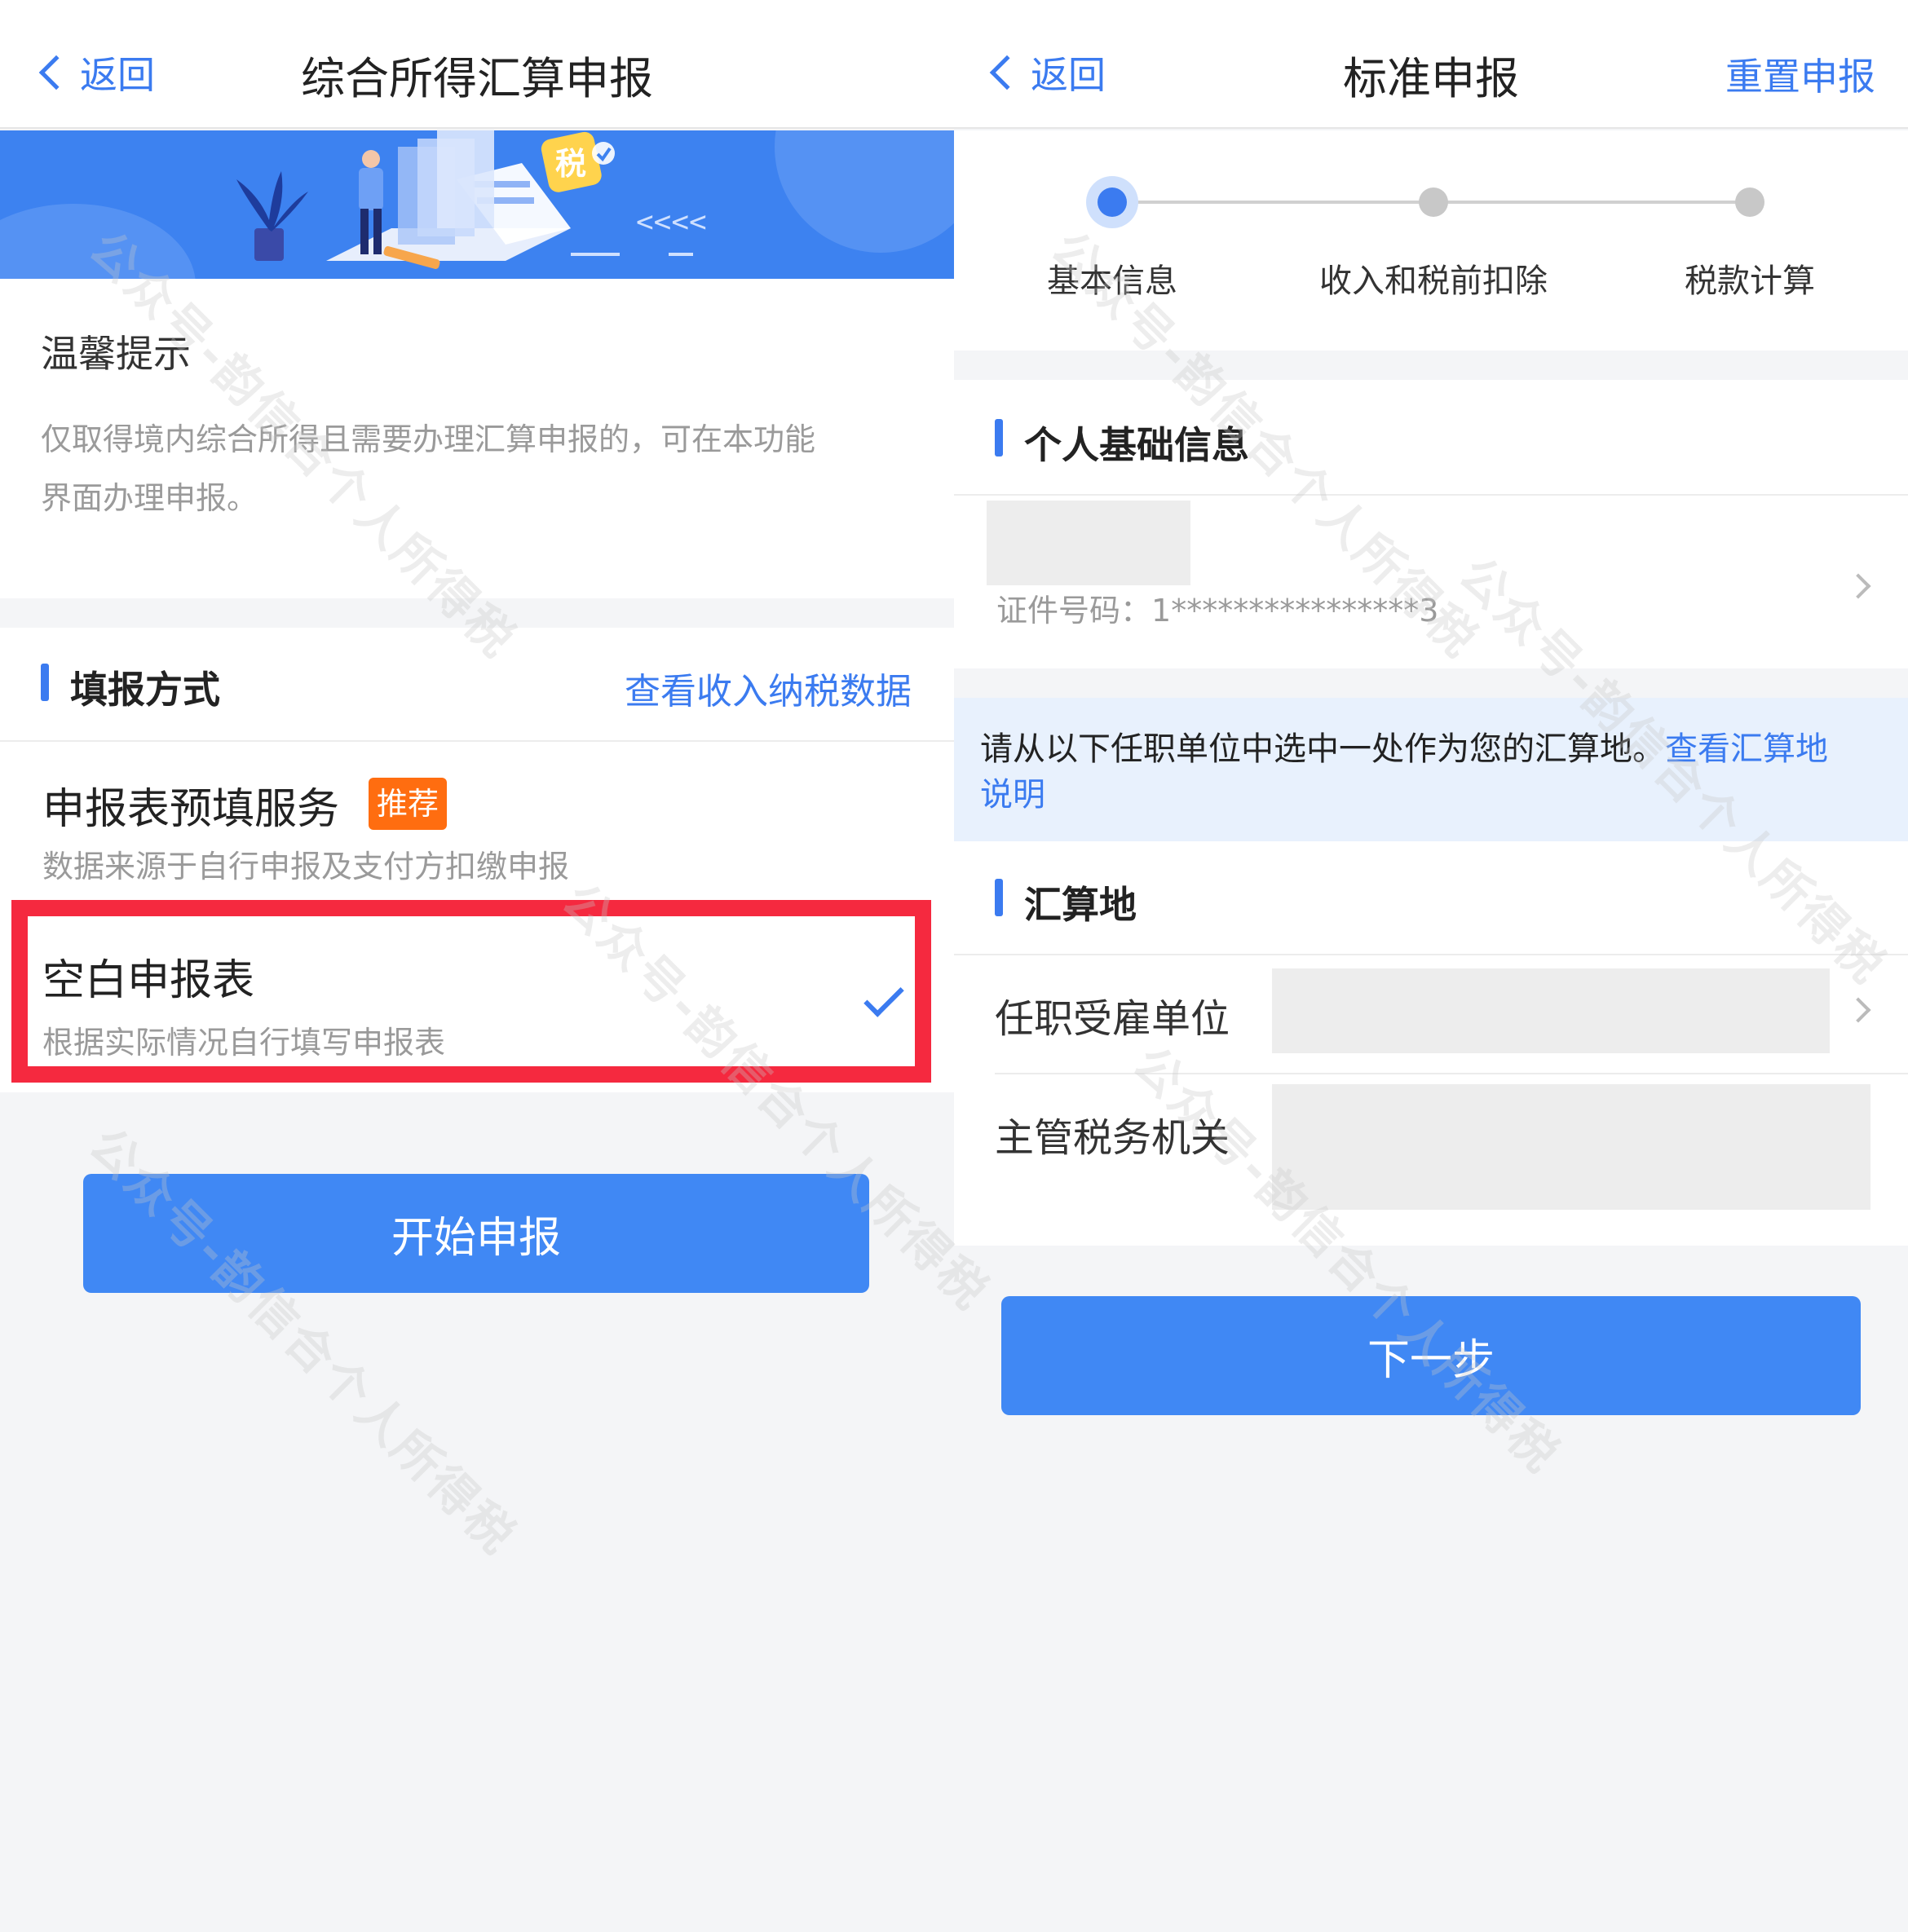 The width and height of the screenshot is (1908, 1932). I want to click on tax-office-row: 主管税务机关, so click(1431, 1147).